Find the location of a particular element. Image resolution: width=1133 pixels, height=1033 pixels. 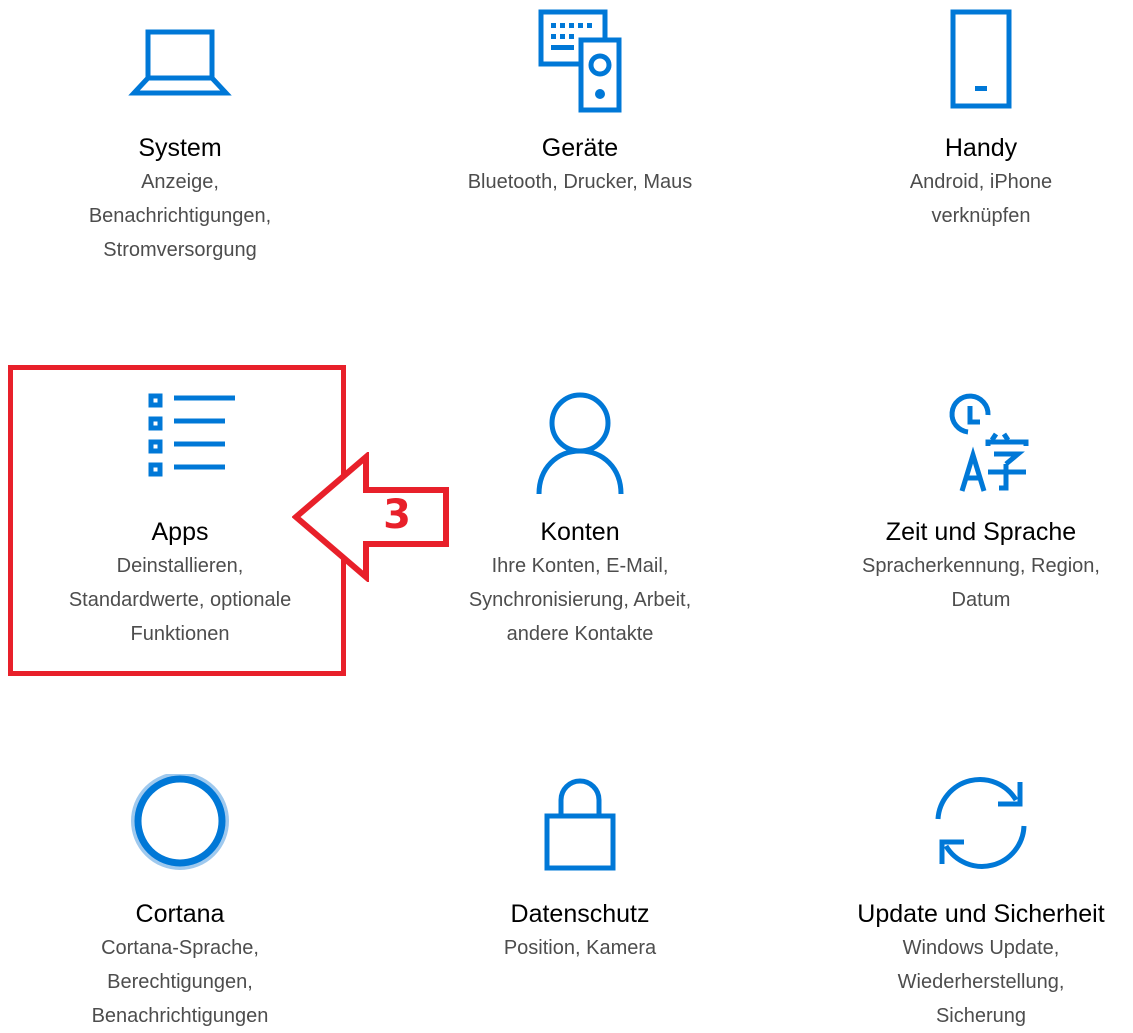

cortana-icon is located at coordinates (180, 829).